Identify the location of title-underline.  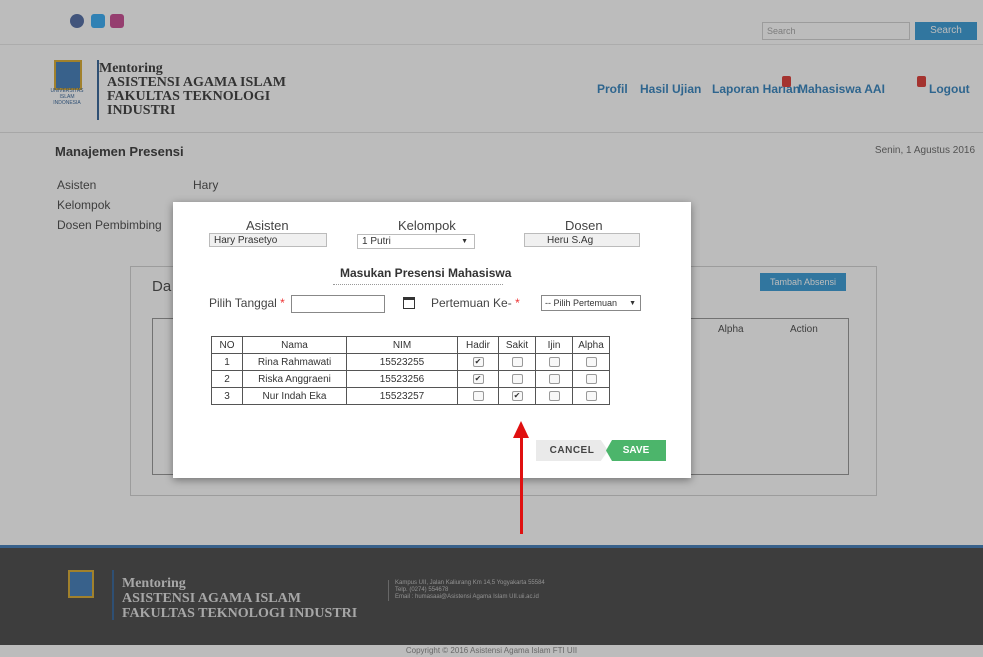
(418, 284).